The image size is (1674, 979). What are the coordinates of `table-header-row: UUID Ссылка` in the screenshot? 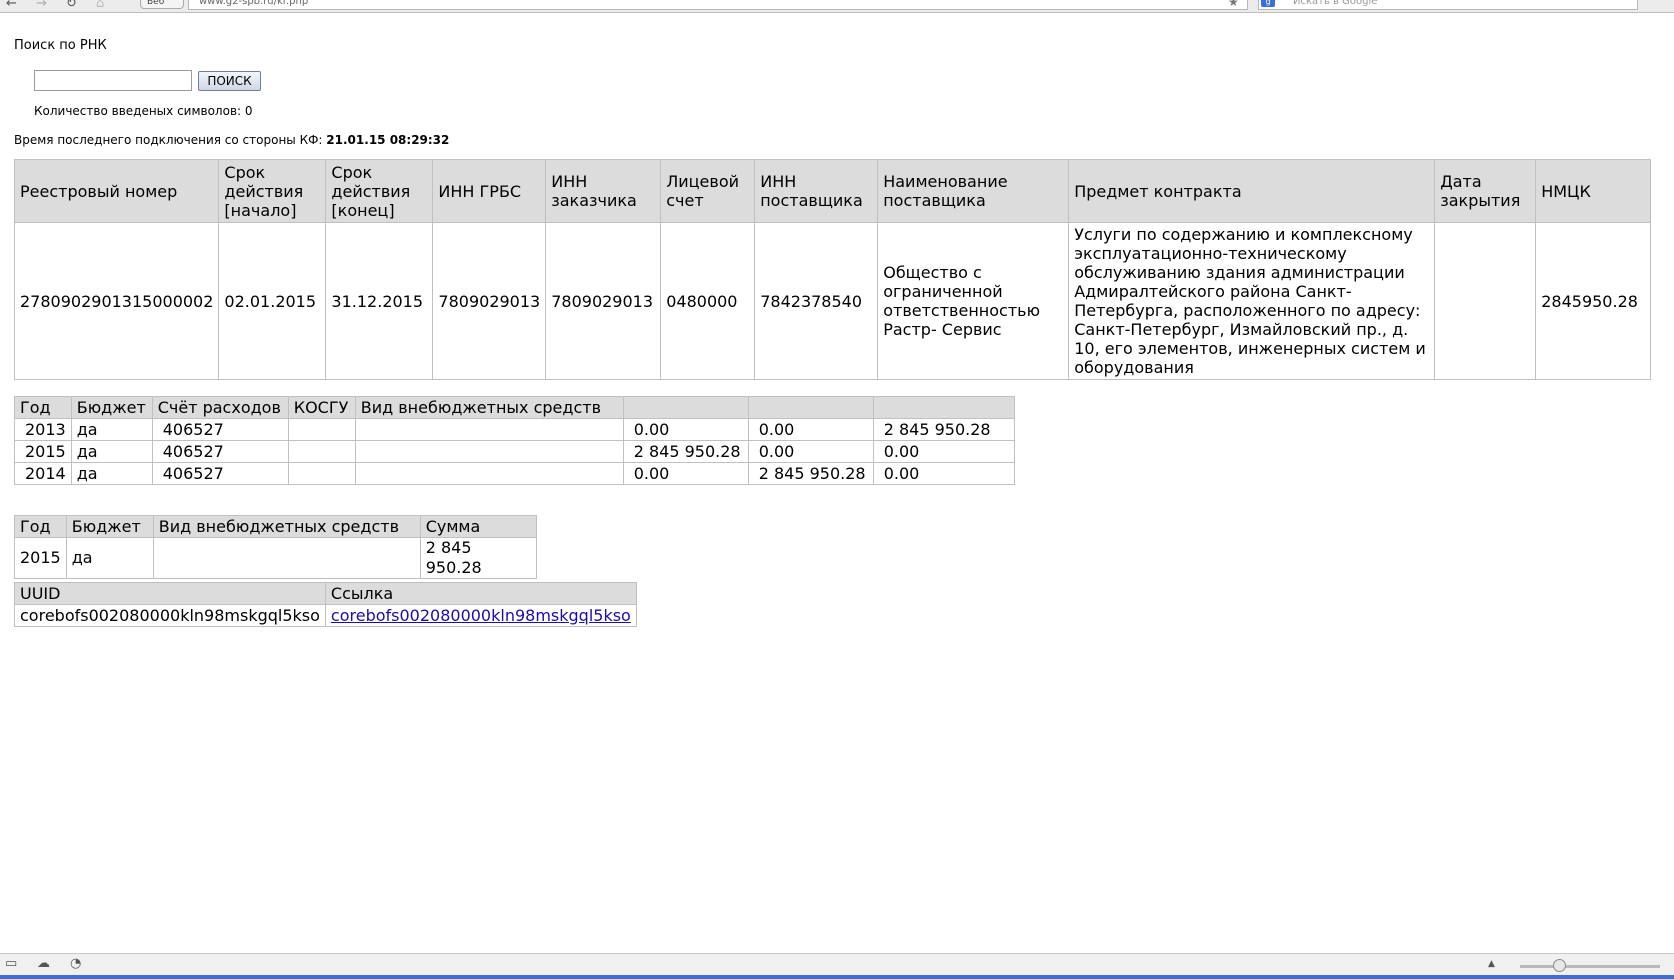 It's located at (325, 593).